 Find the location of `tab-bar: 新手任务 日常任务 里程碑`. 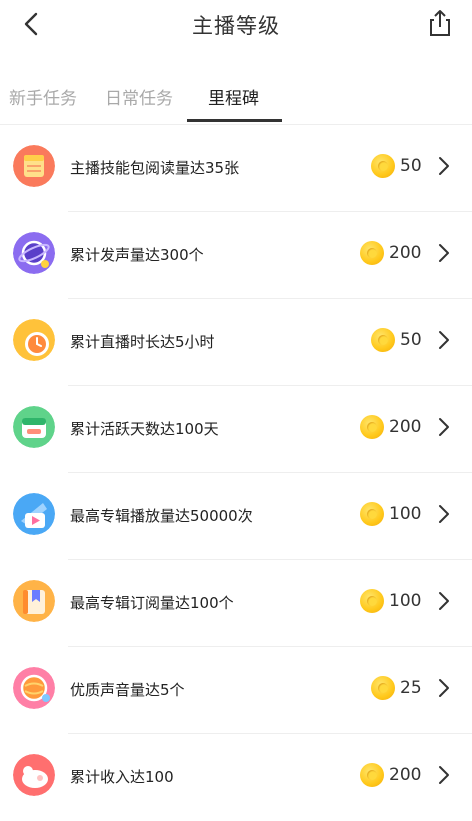

tab-bar: 新手任务 日常任务 里程碑 is located at coordinates (236, 98).